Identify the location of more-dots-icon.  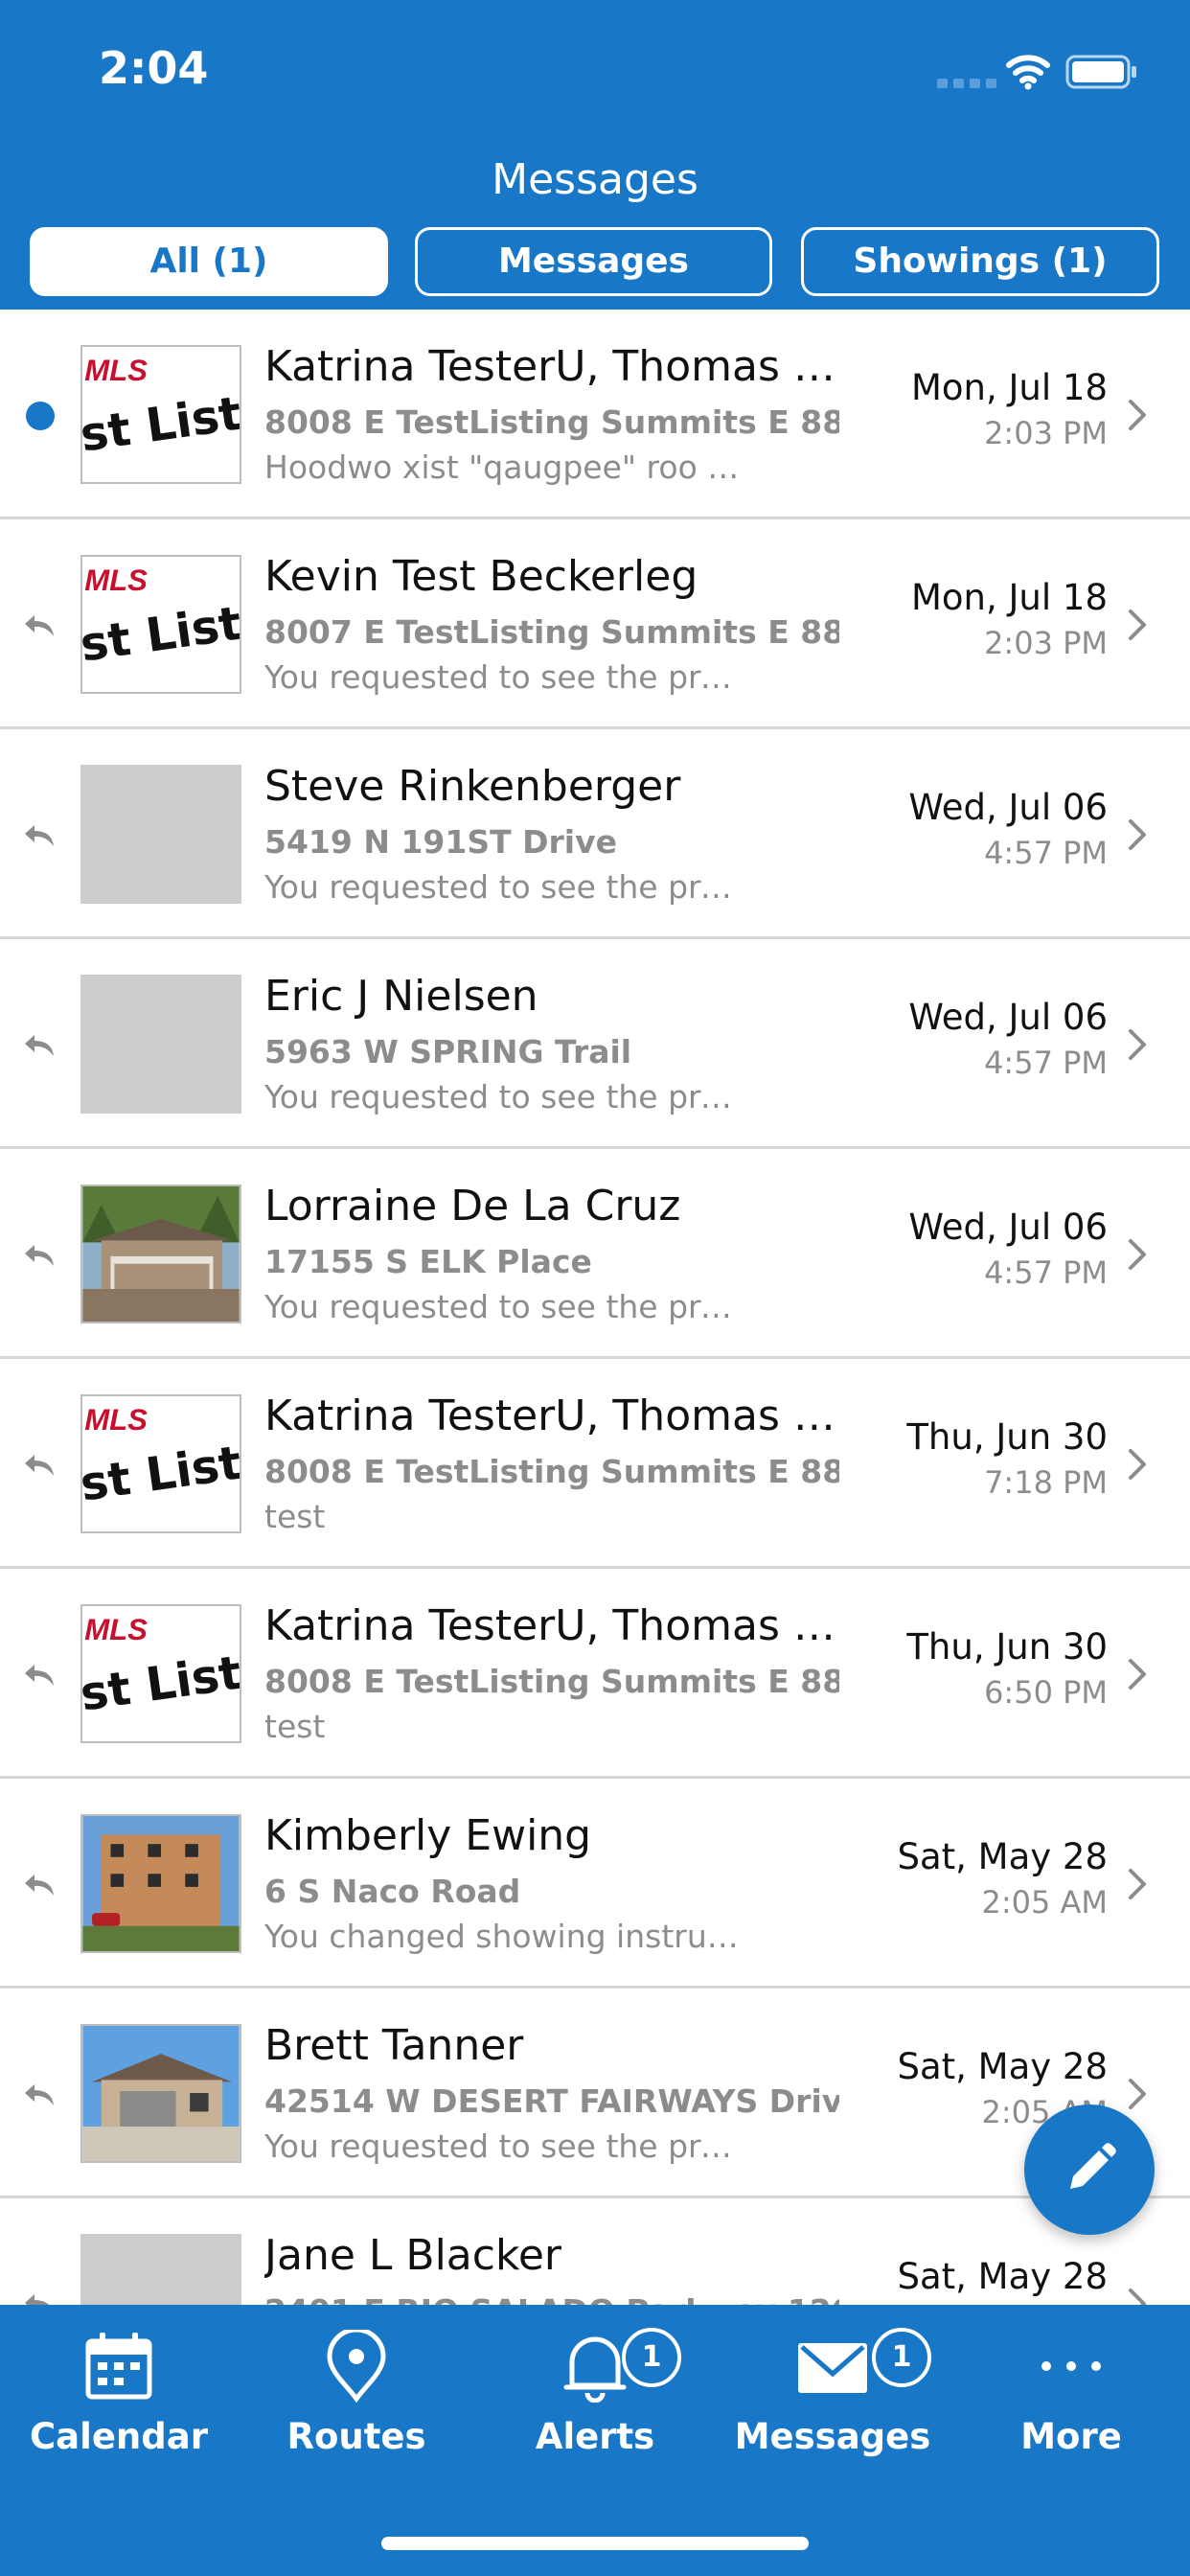
(1071, 2366).